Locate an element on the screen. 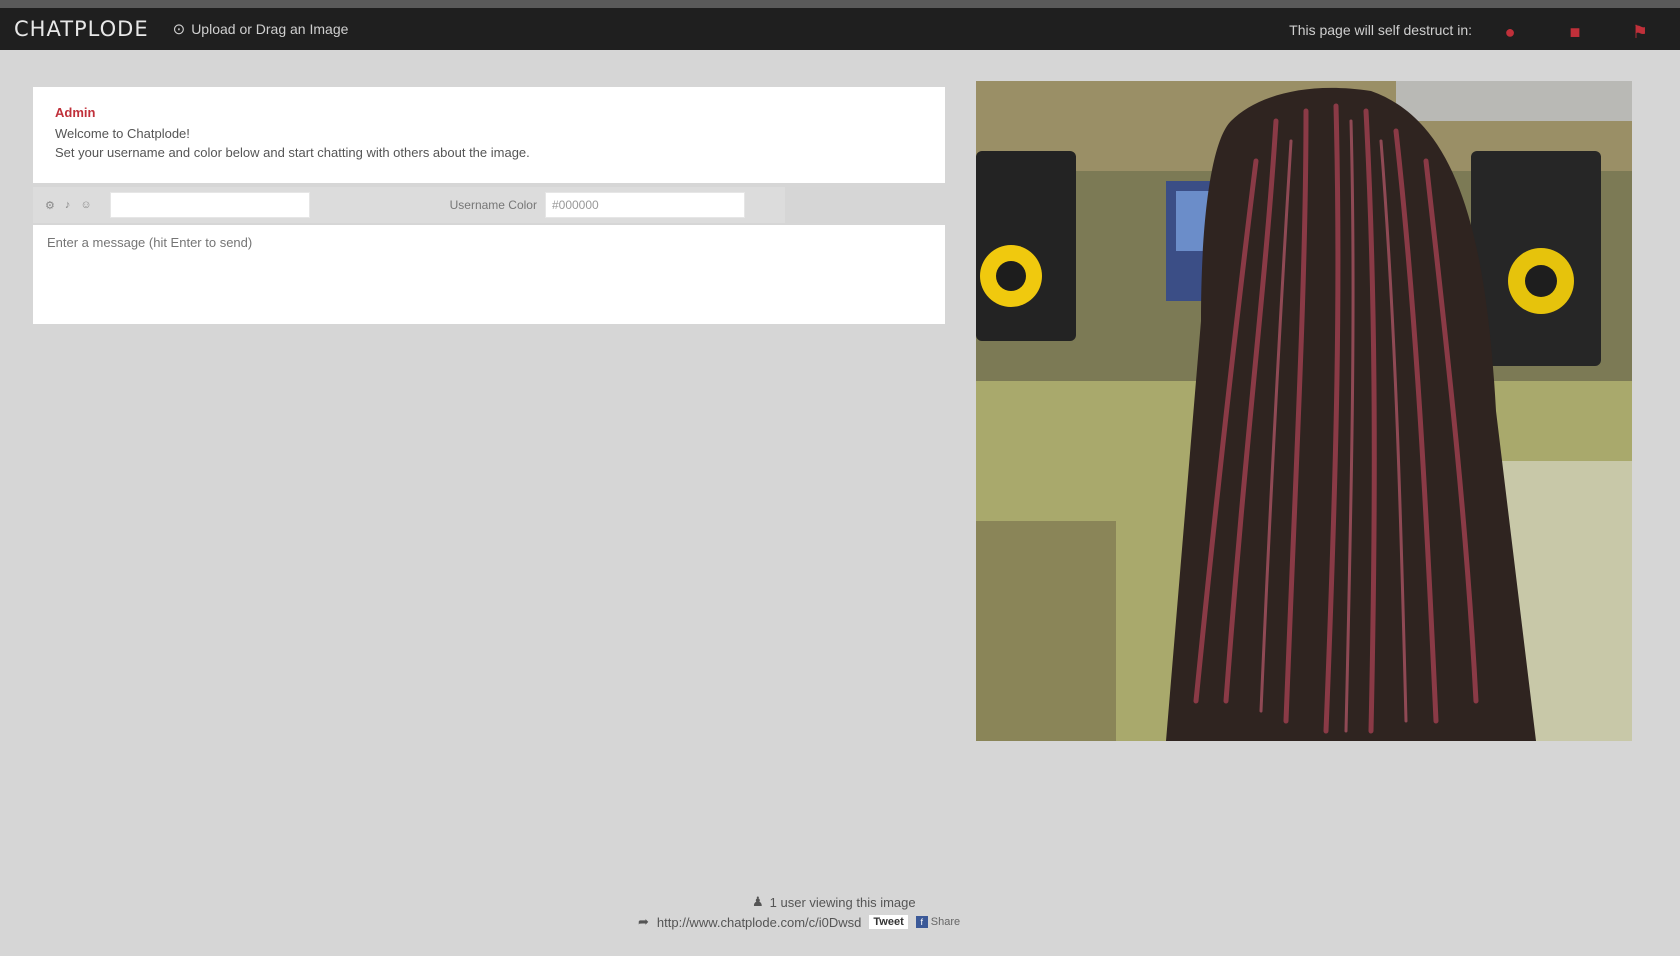  upload-icon: ⊙ is located at coordinates (179, 29).